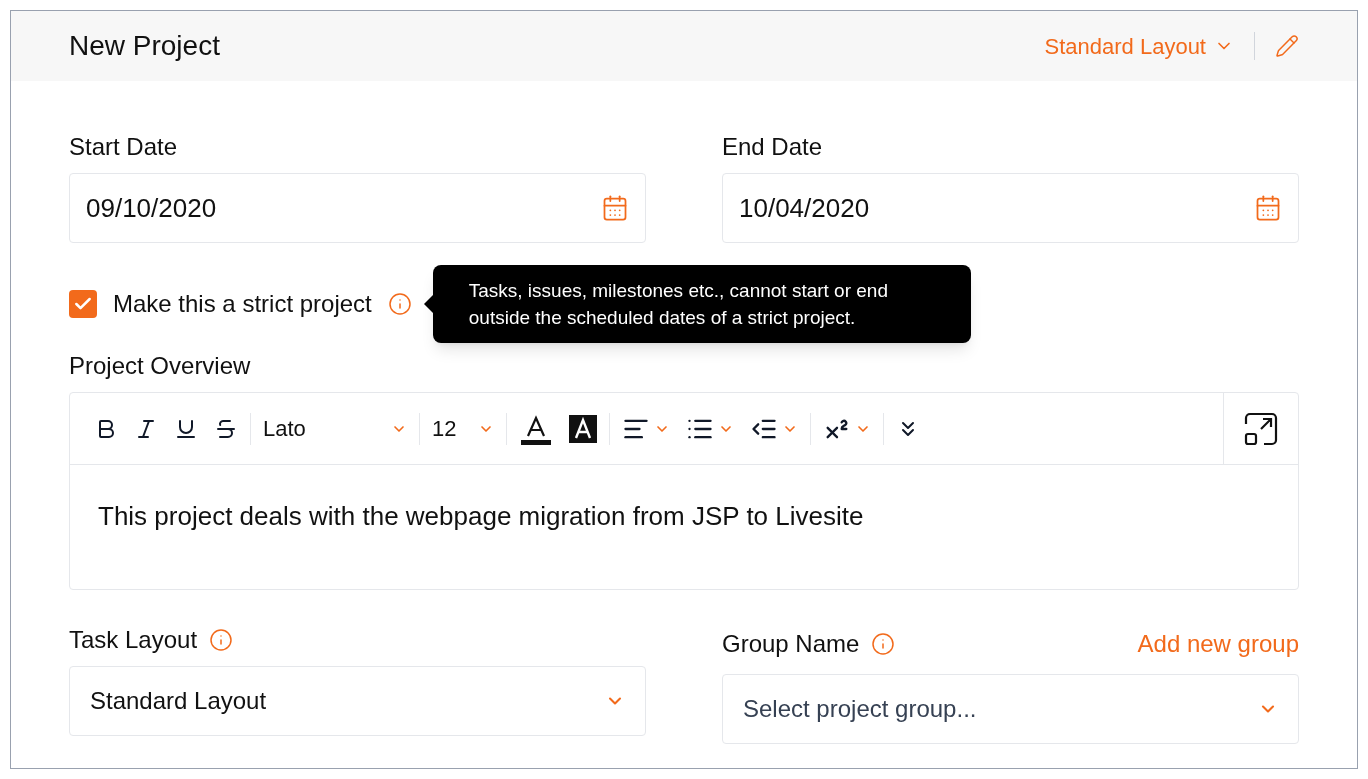 The height and width of the screenshot is (779, 1368). What do you see at coordinates (1010, 208) in the screenshot?
I see `date-field: 10/04/2020` at bounding box center [1010, 208].